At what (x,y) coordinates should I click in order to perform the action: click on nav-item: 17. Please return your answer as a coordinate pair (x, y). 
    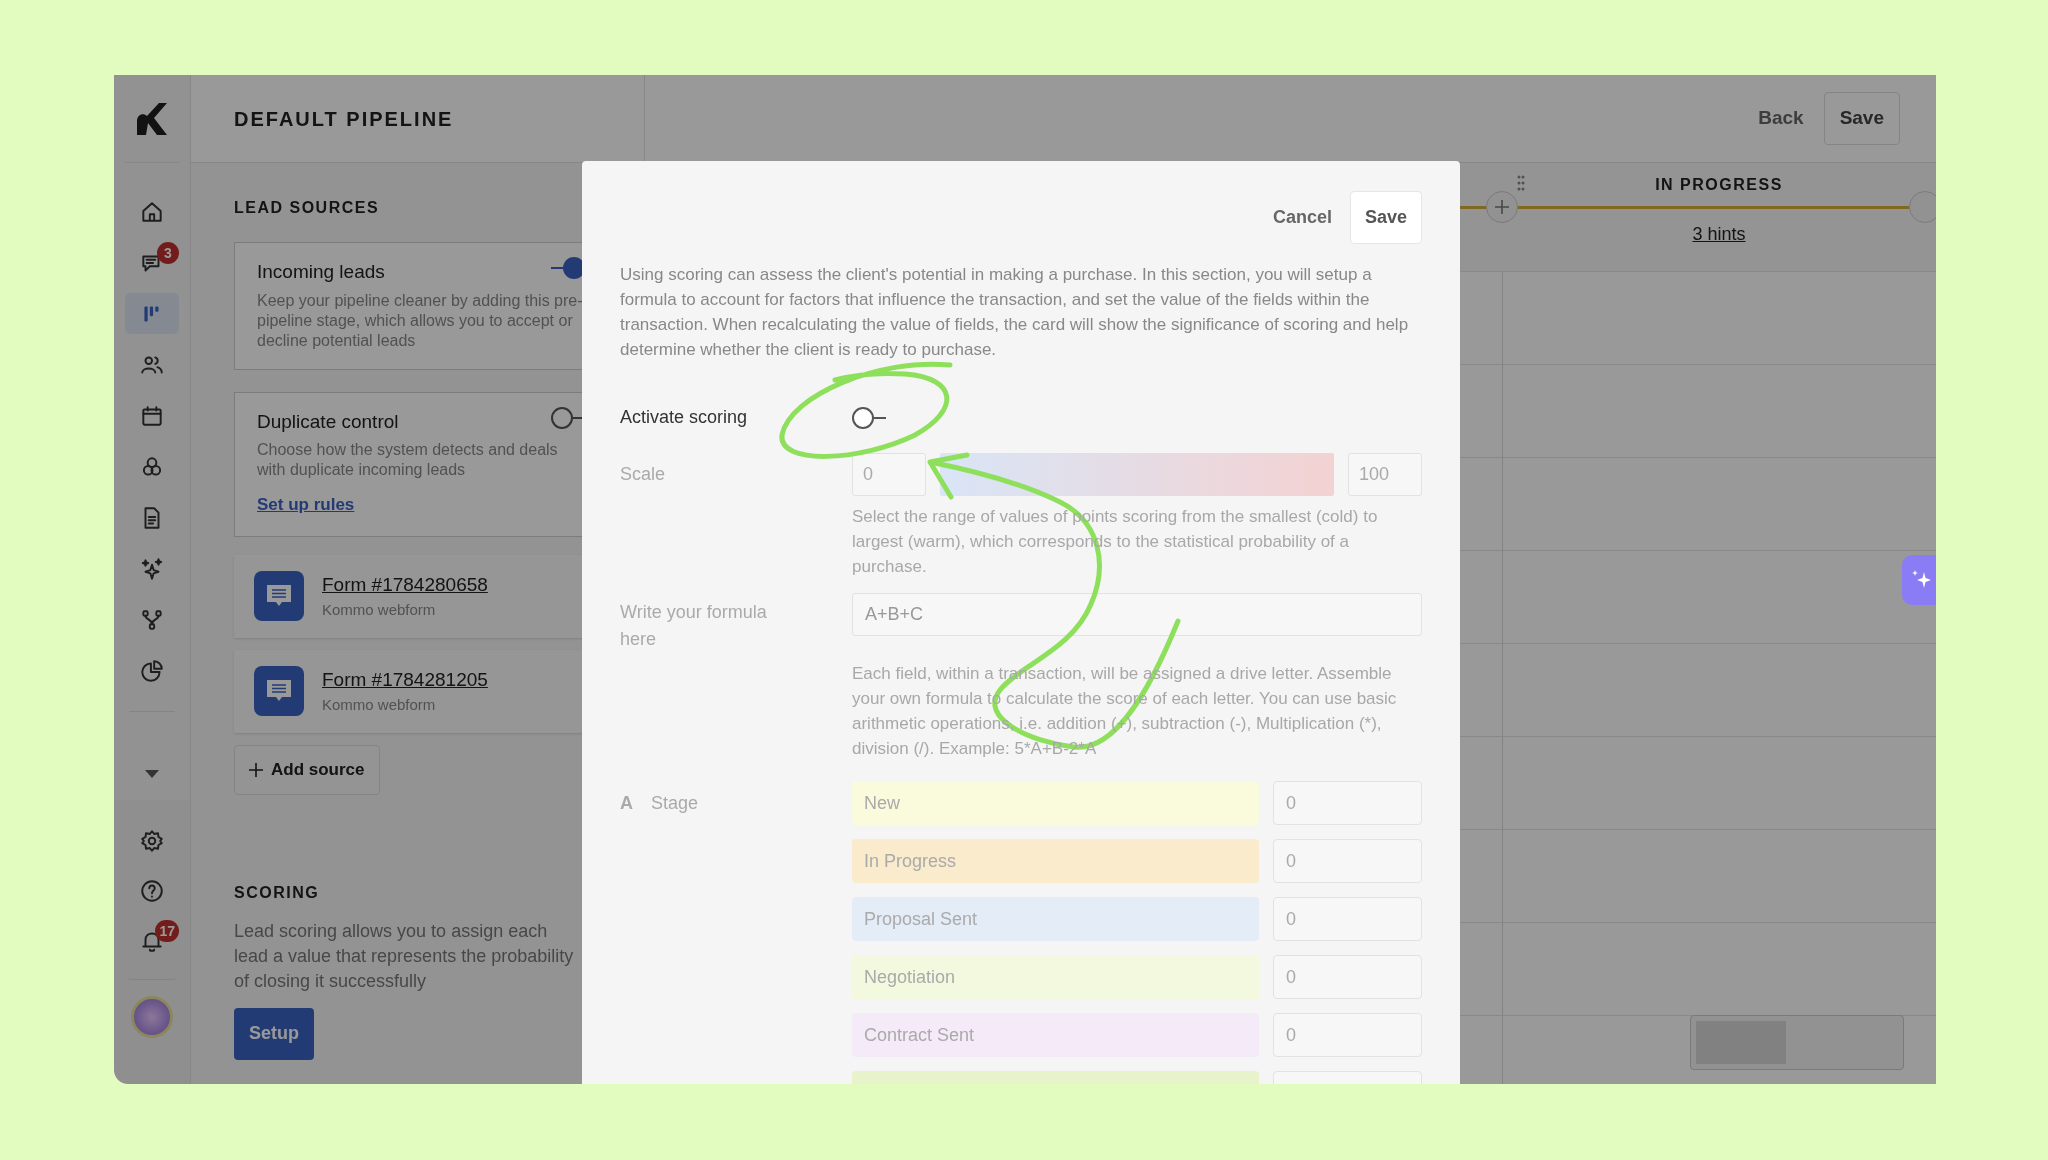
    Looking at the image, I should click on (152, 940).